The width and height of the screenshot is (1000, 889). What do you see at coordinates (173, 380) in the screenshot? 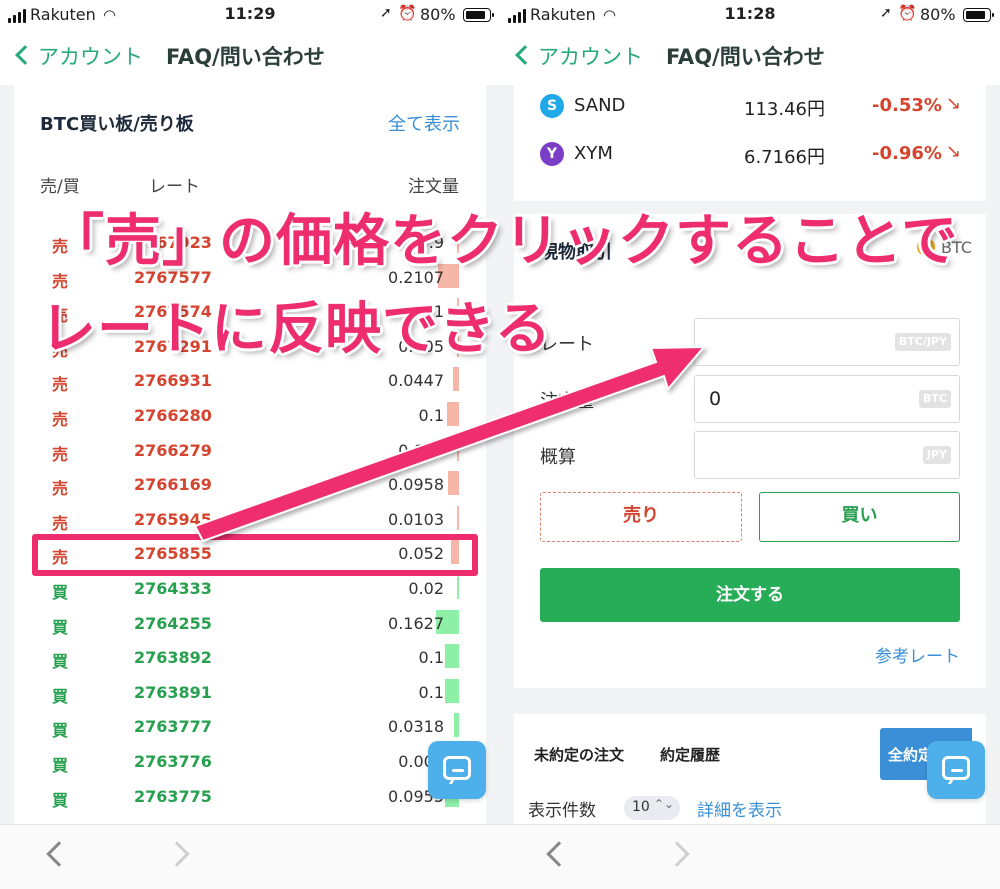
I see `order-rate: 2766931` at bounding box center [173, 380].